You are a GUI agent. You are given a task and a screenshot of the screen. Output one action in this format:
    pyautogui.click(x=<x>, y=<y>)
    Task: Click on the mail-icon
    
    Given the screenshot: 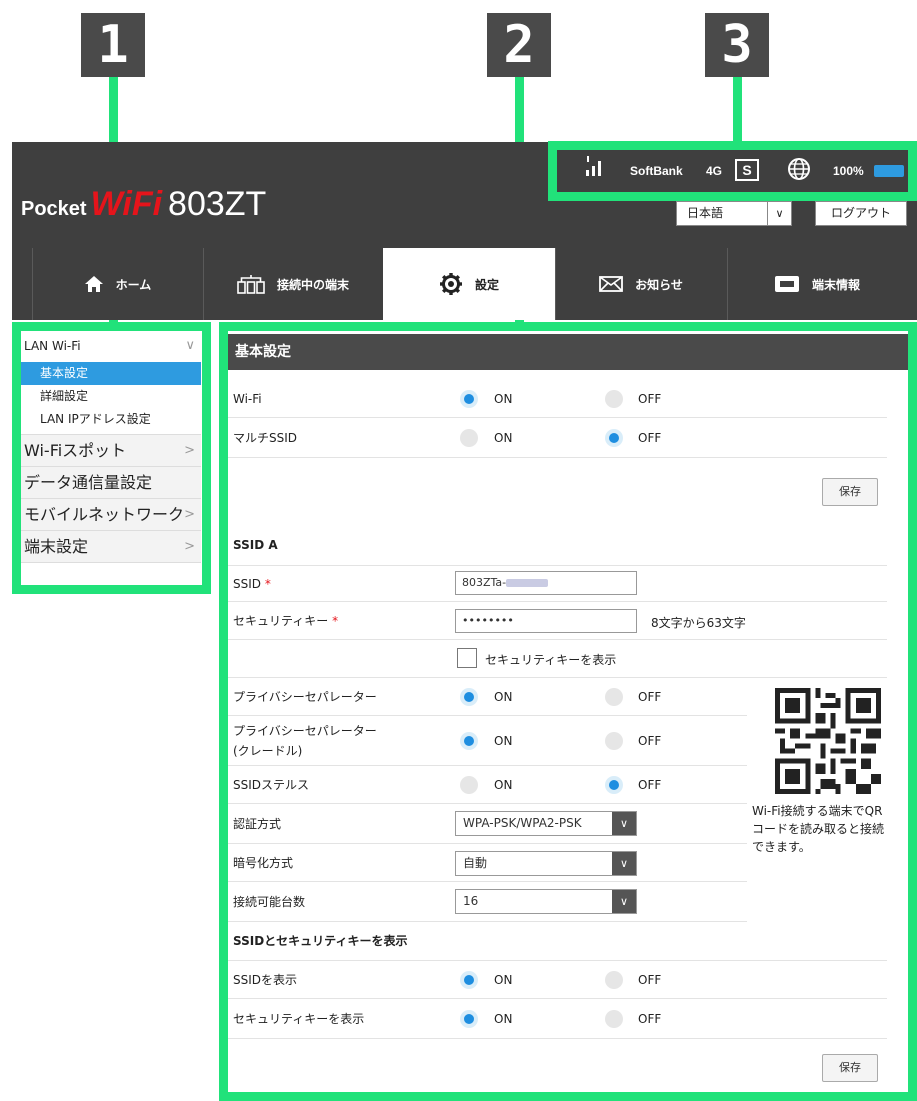 What is the action you would take?
    pyautogui.click(x=611, y=284)
    